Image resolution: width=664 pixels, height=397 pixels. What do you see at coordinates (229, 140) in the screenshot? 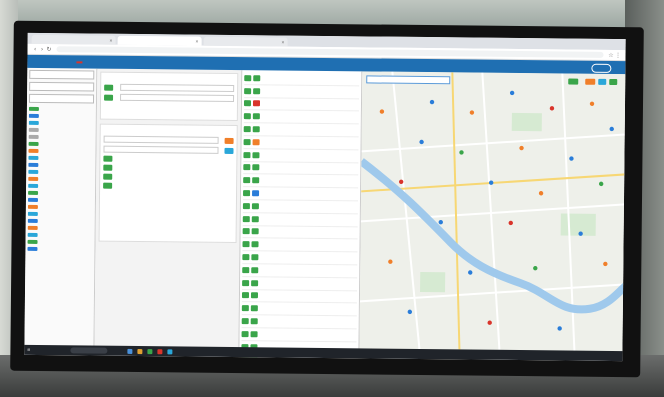
I see `orange-button` at bounding box center [229, 140].